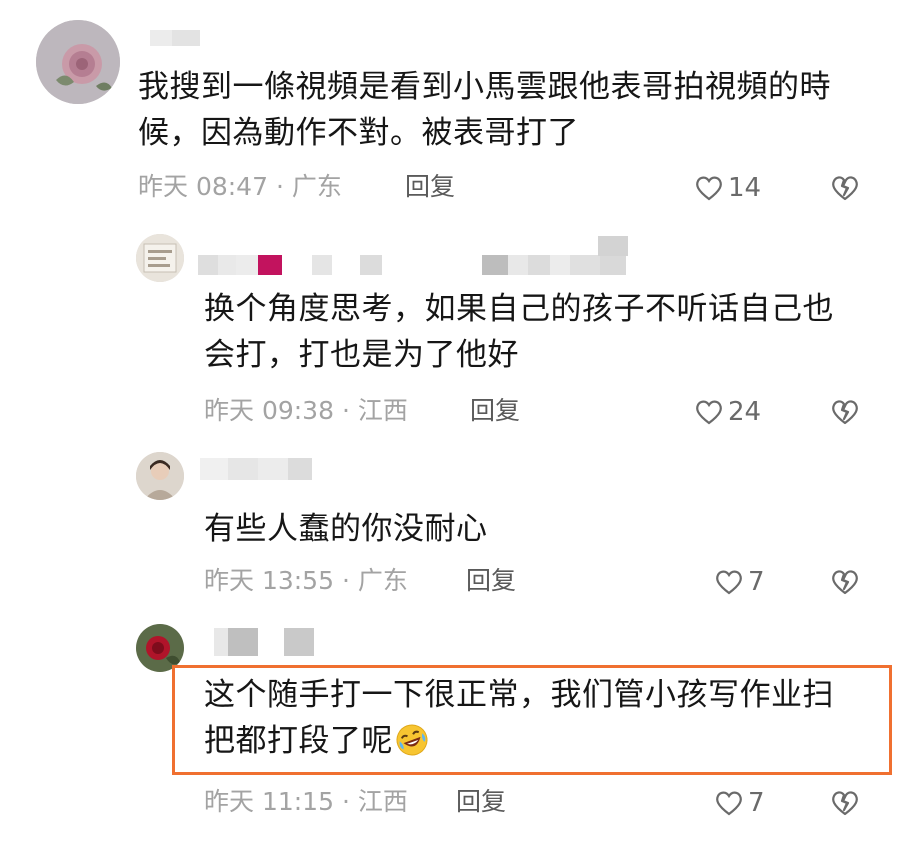 This screenshot has width=900, height=853. I want to click on rofl-emoji-icon, so click(412, 740).